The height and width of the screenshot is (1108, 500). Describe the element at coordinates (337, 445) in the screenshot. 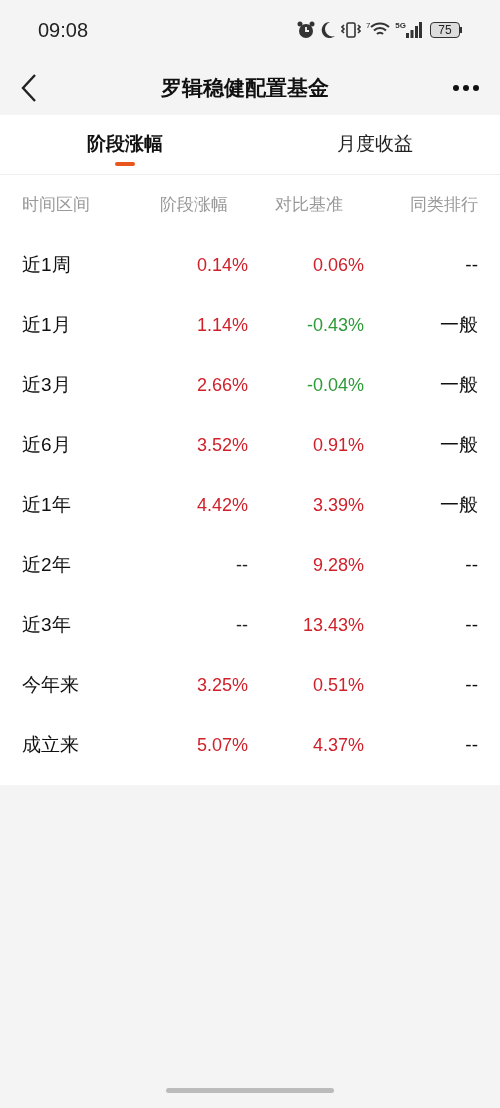

I see `table-cell-text: 0.91%` at that location.